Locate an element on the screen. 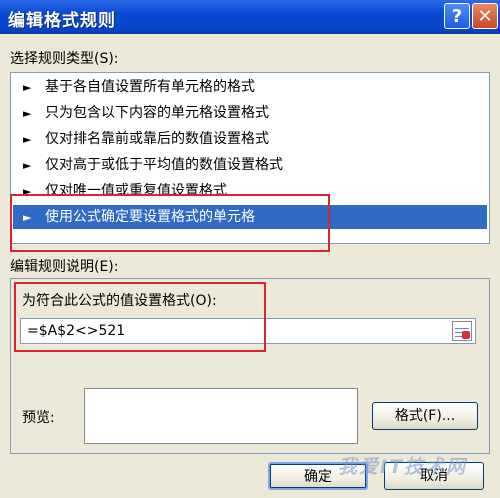 The height and width of the screenshot is (498, 500). format-preview is located at coordinates (221, 416).